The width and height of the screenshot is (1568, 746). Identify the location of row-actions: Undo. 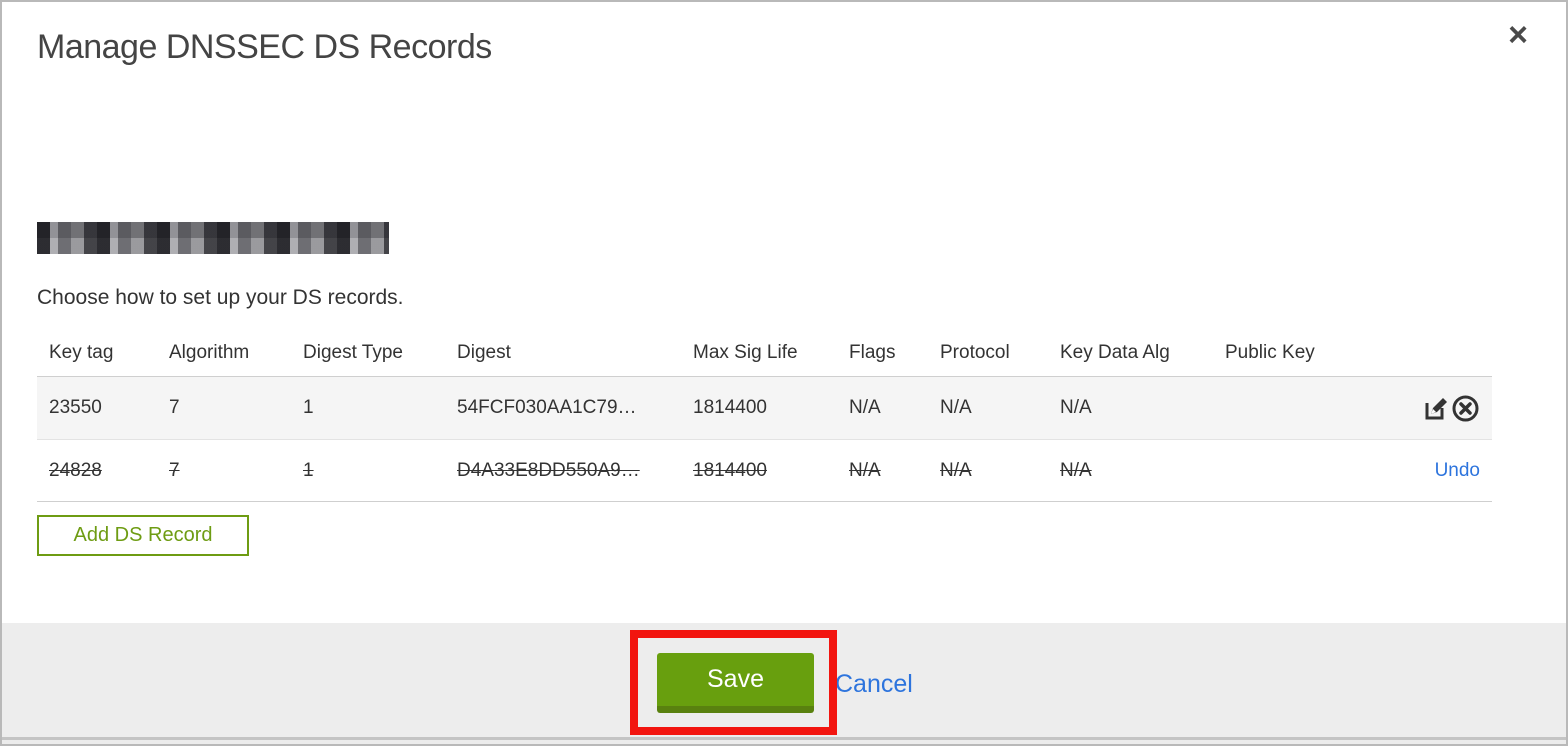
(1412, 471).